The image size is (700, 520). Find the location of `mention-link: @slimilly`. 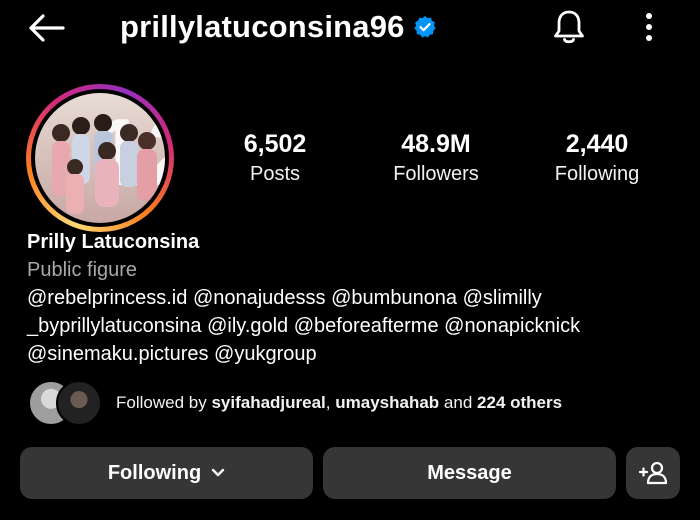

mention-link: @slimilly is located at coordinates (502, 298).